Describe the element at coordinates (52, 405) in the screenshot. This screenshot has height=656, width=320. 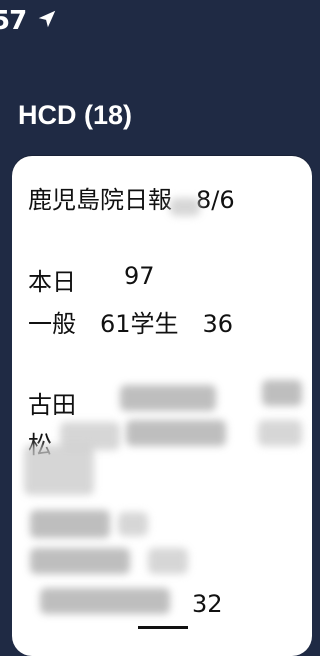
I see `name-line-1: 古田` at that location.